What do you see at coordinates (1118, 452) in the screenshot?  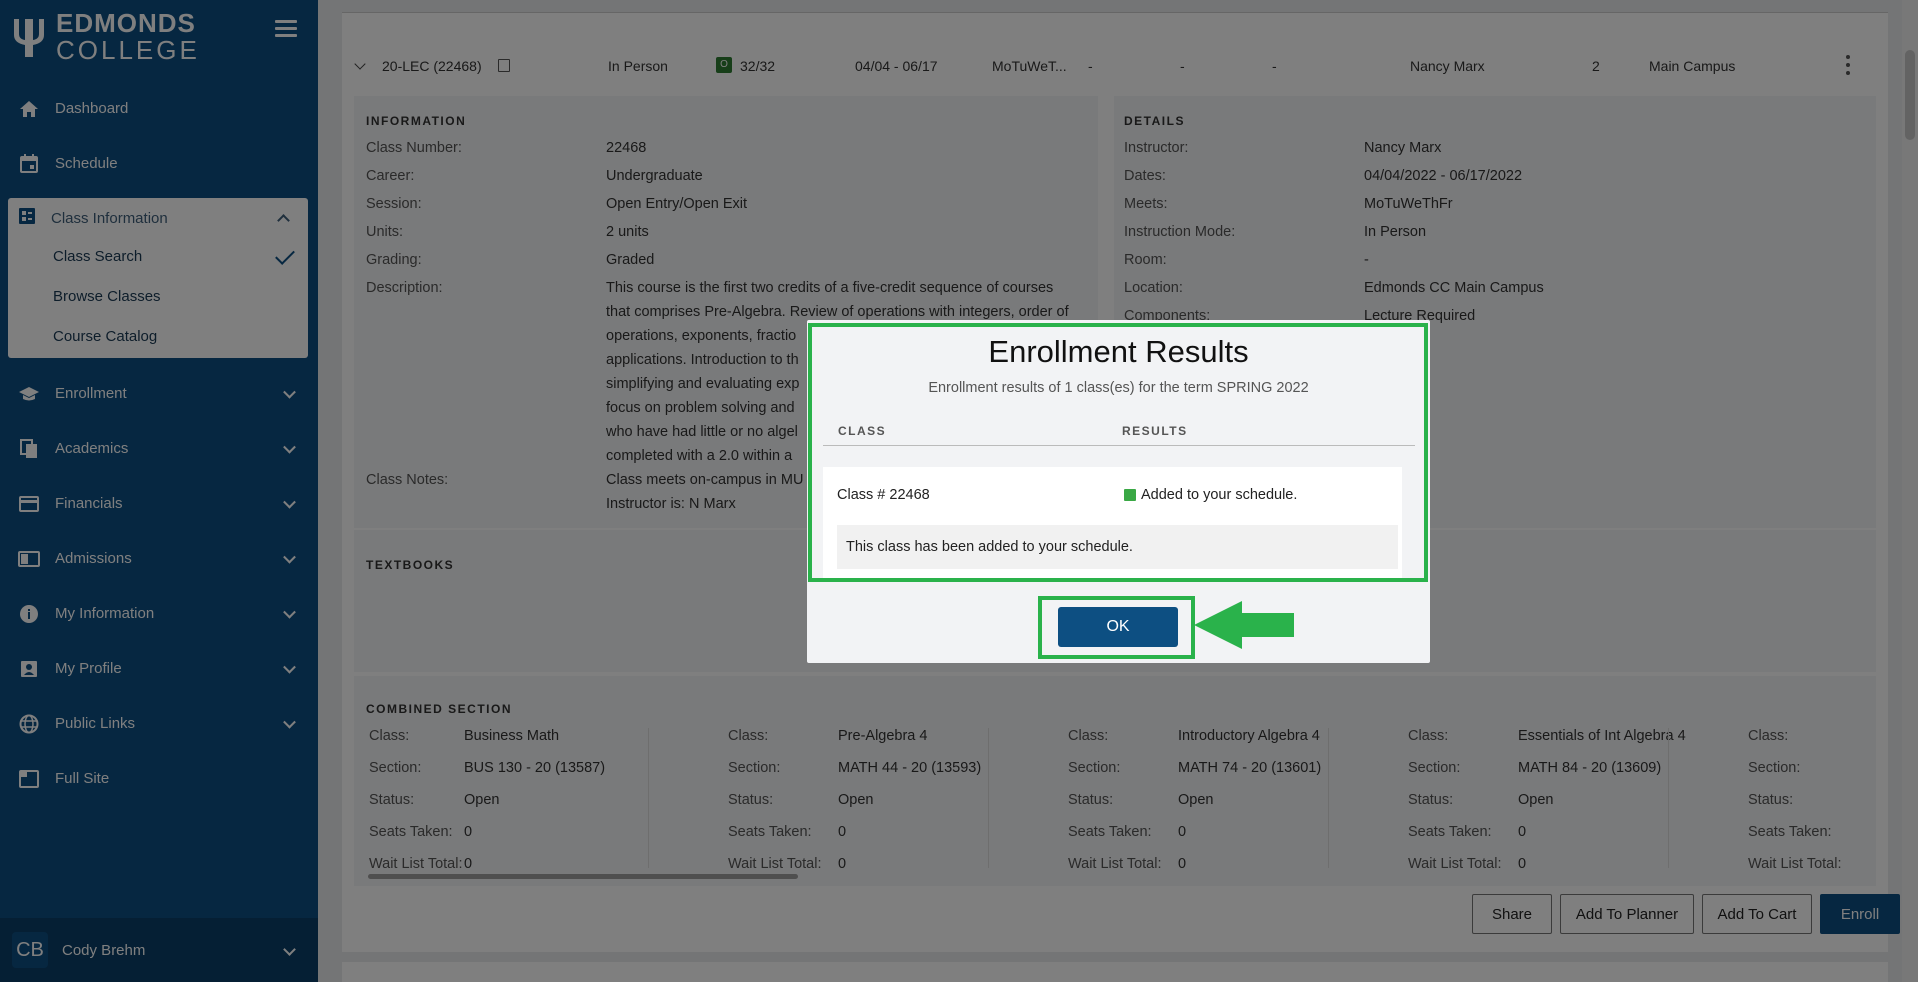 I see `highlight-results-box` at bounding box center [1118, 452].